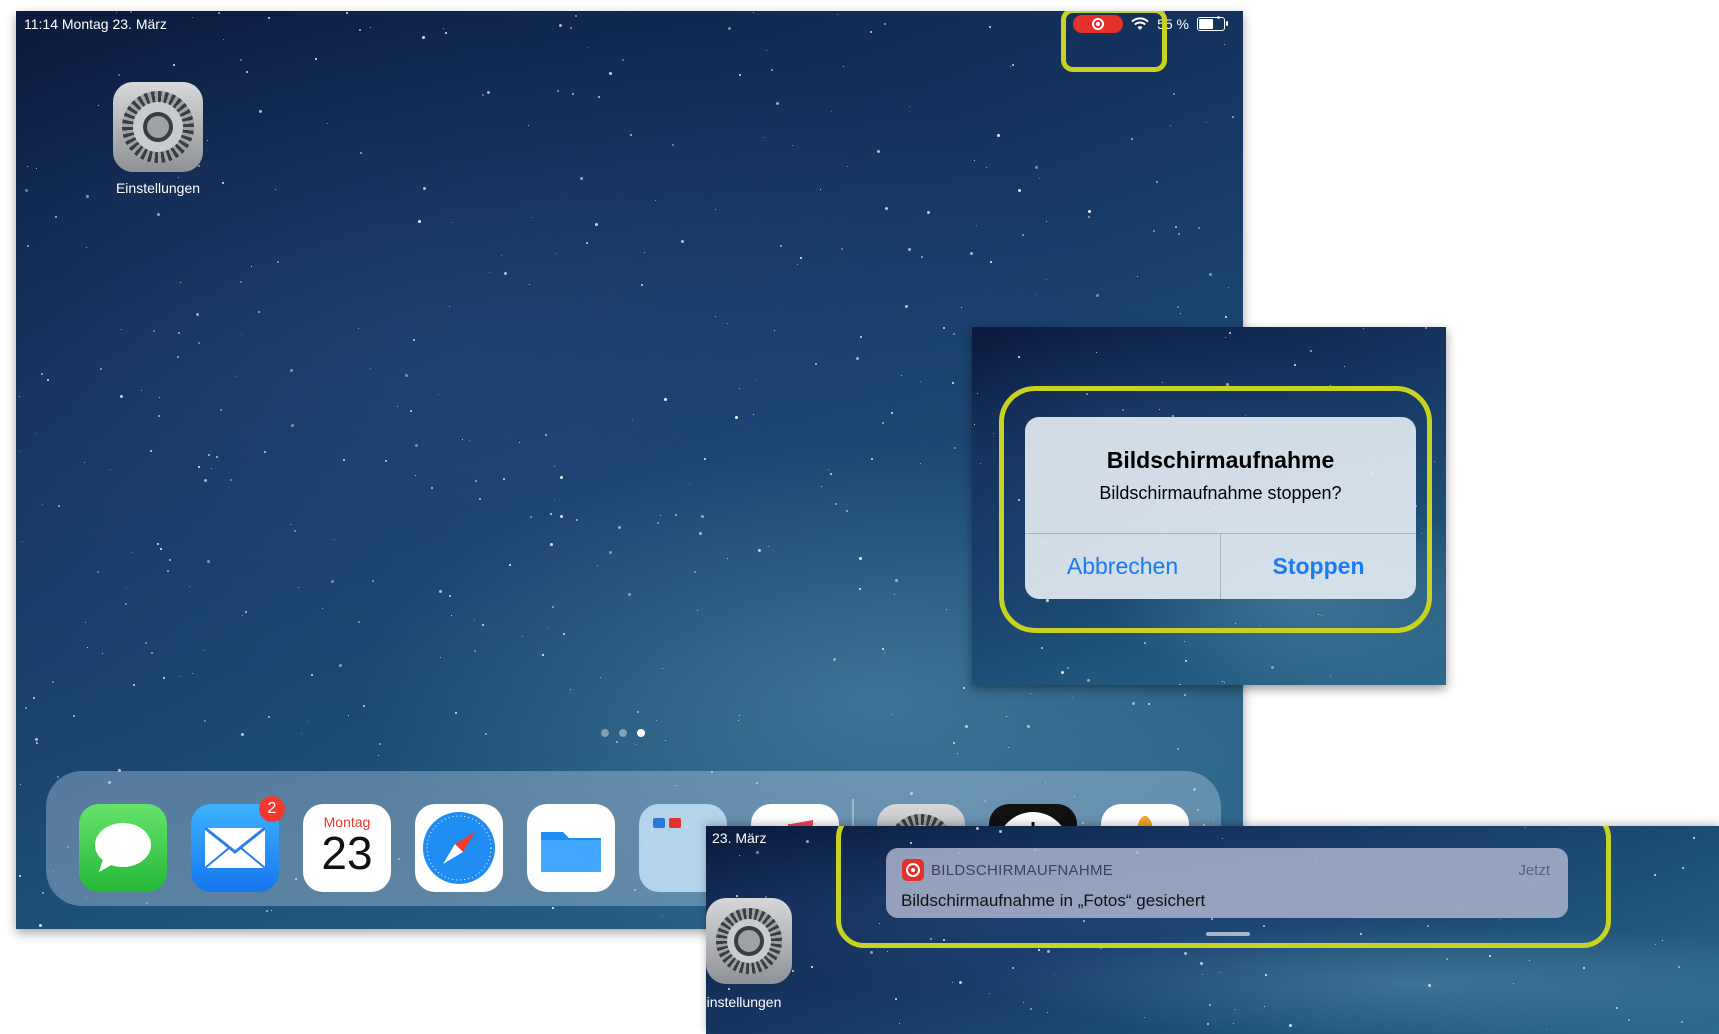 The width and height of the screenshot is (1719, 1034). Describe the element at coordinates (459, 848) in the screenshot. I see `safari-icon` at that location.